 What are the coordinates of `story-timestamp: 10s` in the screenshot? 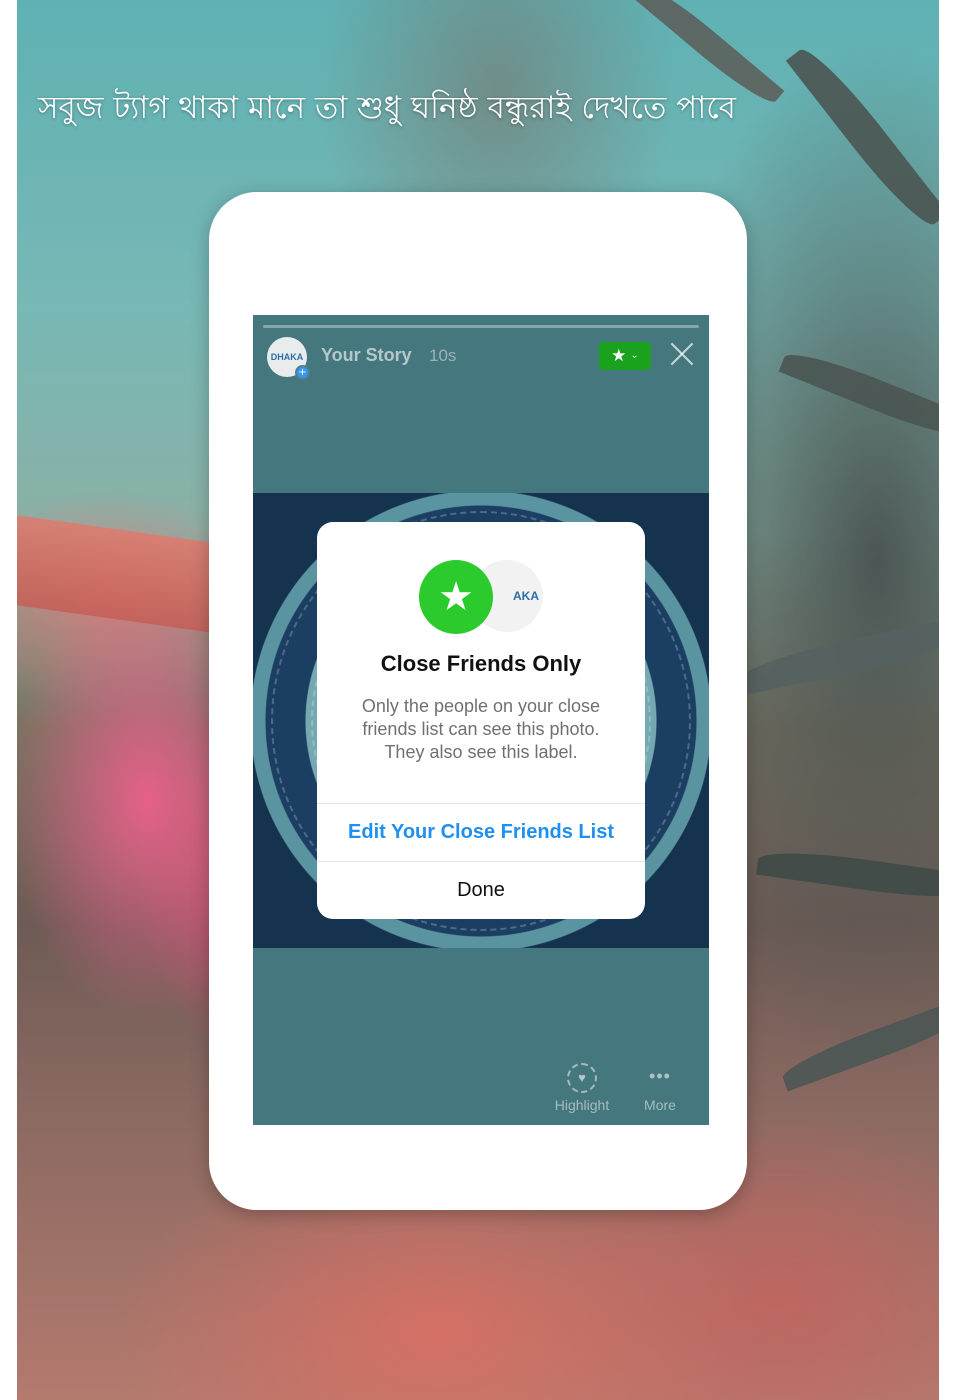 It's located at (443, 355).